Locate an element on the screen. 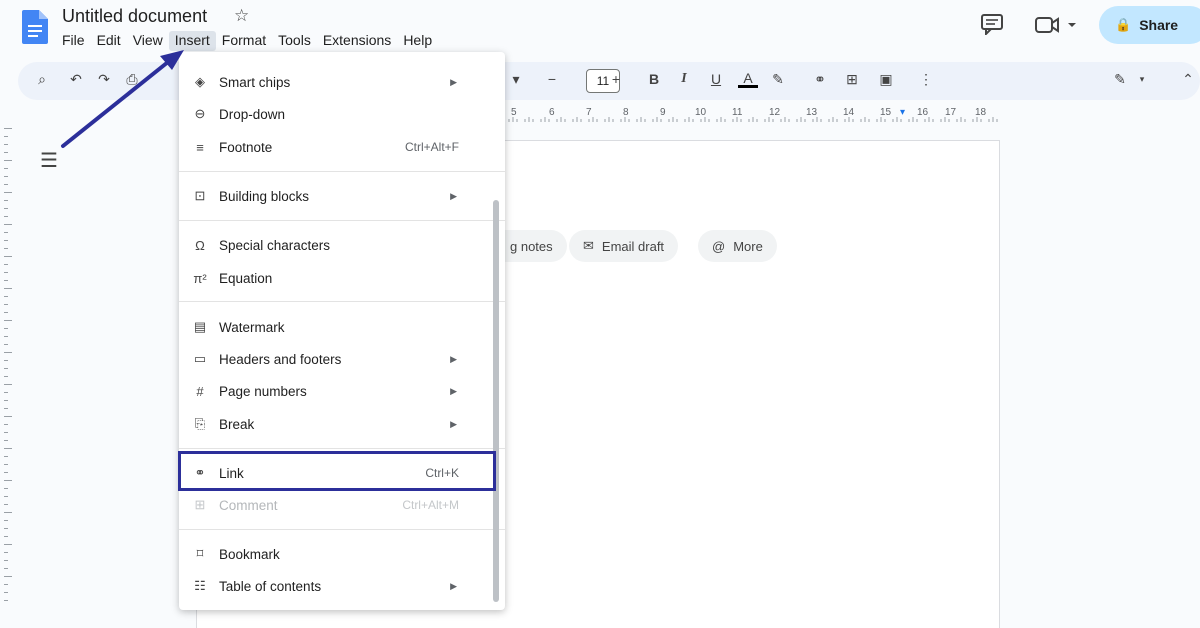 This screenshot has height=628, width=1200. meet-icon is located at coordinates (1056, 25).